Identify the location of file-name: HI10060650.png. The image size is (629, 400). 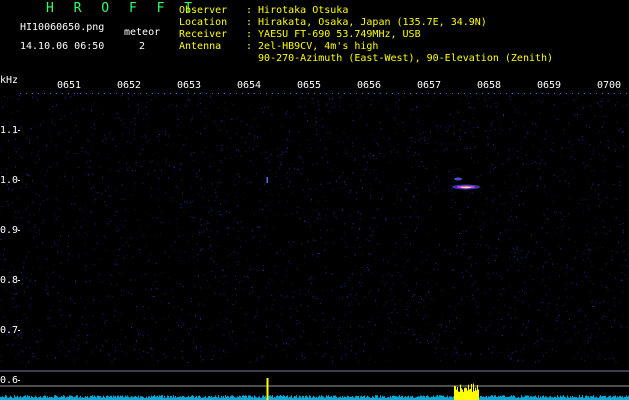
(62, 27).